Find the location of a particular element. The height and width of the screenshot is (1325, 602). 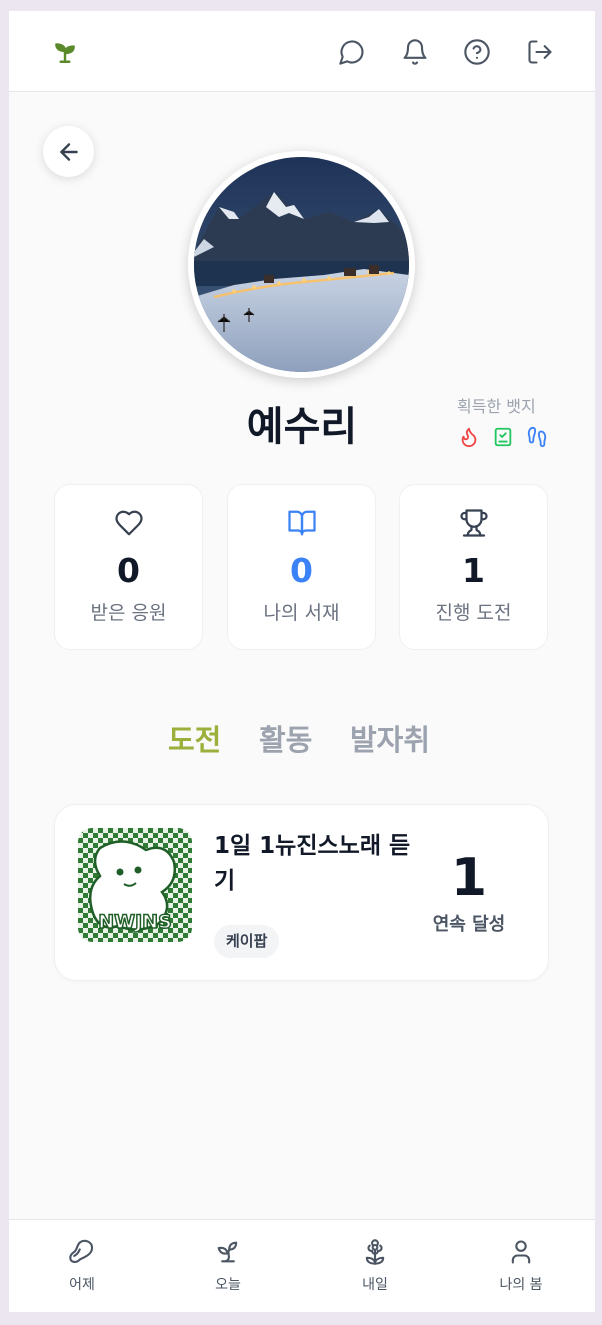

bean-icon is located at coordinates (81, 1251).